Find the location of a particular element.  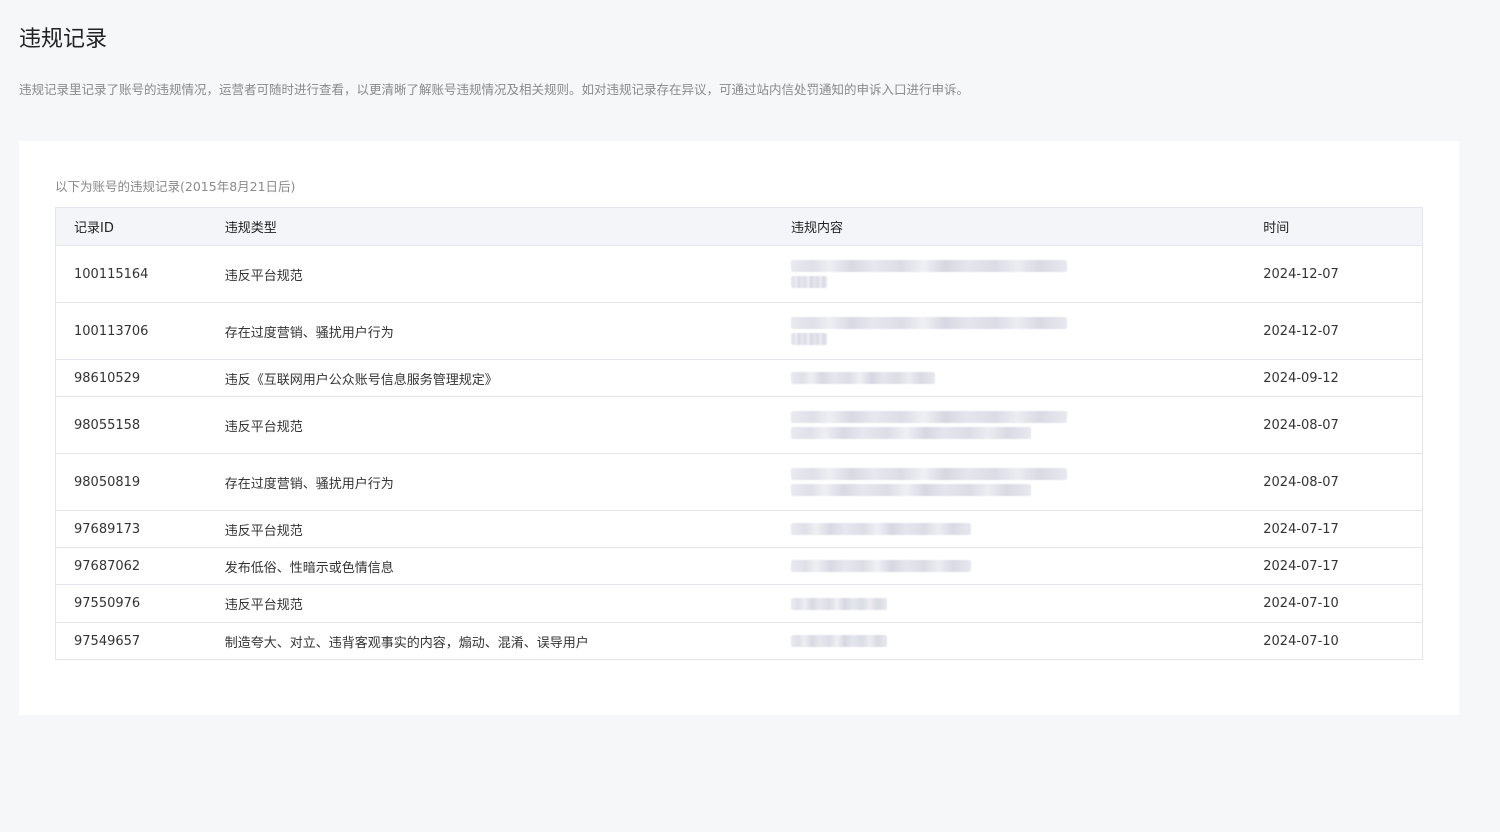

violation-time: 2024-09-12 is located at coordinates (1301, 378).